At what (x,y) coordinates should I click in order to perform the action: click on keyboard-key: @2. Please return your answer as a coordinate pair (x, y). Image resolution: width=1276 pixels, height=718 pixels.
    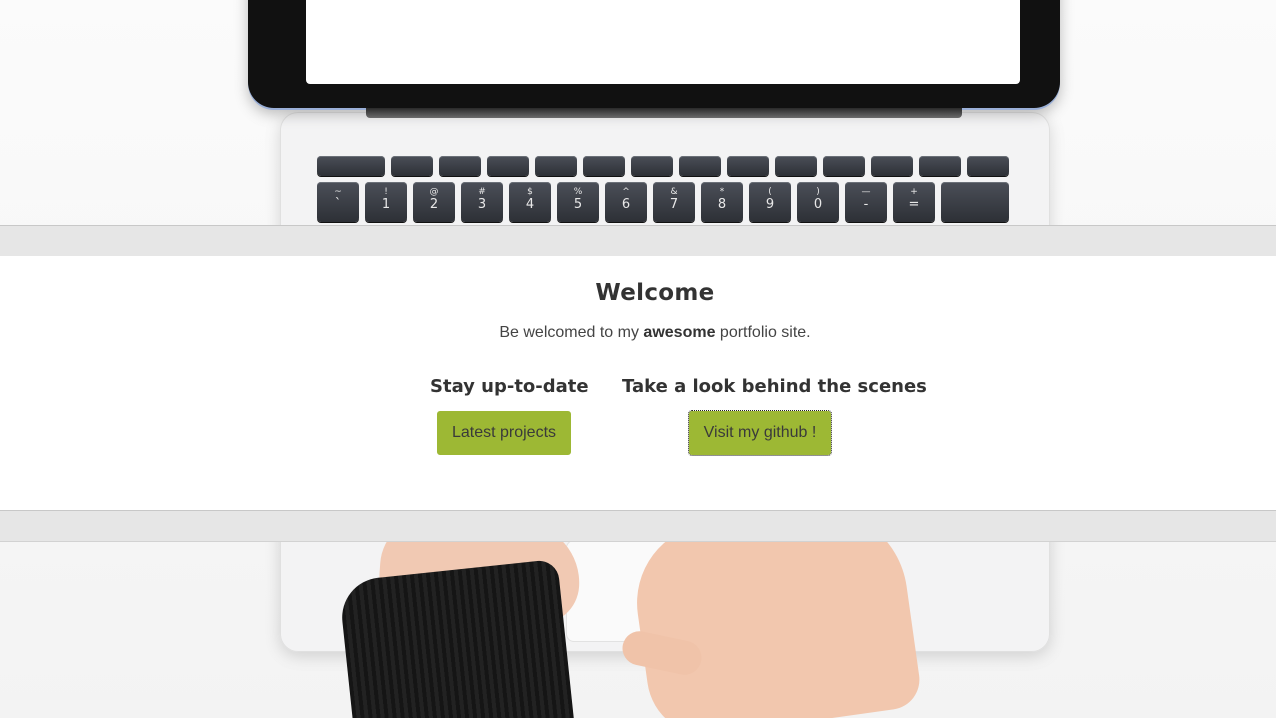
    Looking at the image, I should click on (434, 202).